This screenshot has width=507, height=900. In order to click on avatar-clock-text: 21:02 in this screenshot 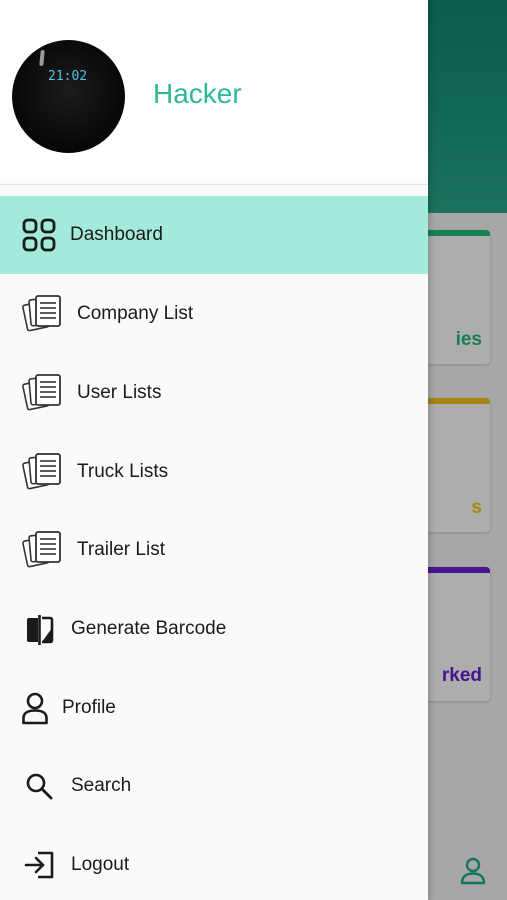, I will do `click(68, 76)`.